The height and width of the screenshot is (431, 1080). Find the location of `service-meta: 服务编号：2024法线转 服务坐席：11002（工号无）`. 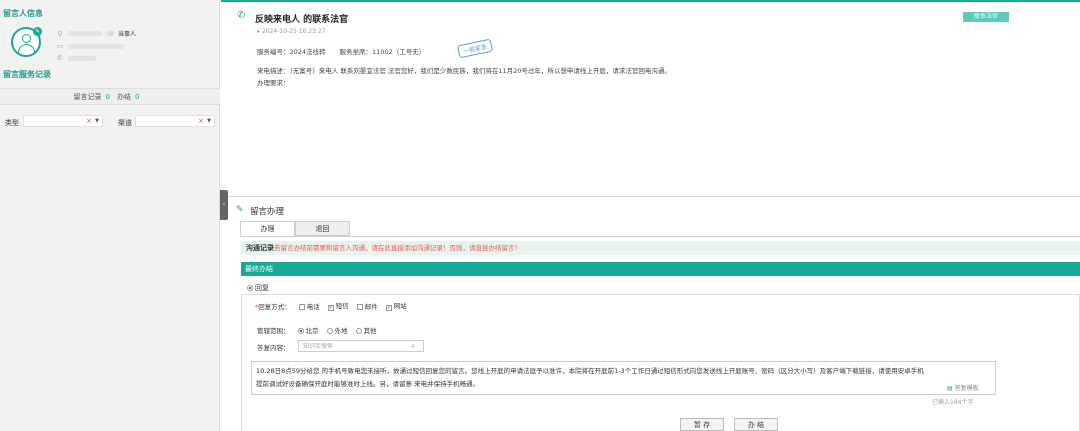

service-meta: 服务编号：2024法线转 服务坐席：11002（工号无） is located at coordinates (341, 51).